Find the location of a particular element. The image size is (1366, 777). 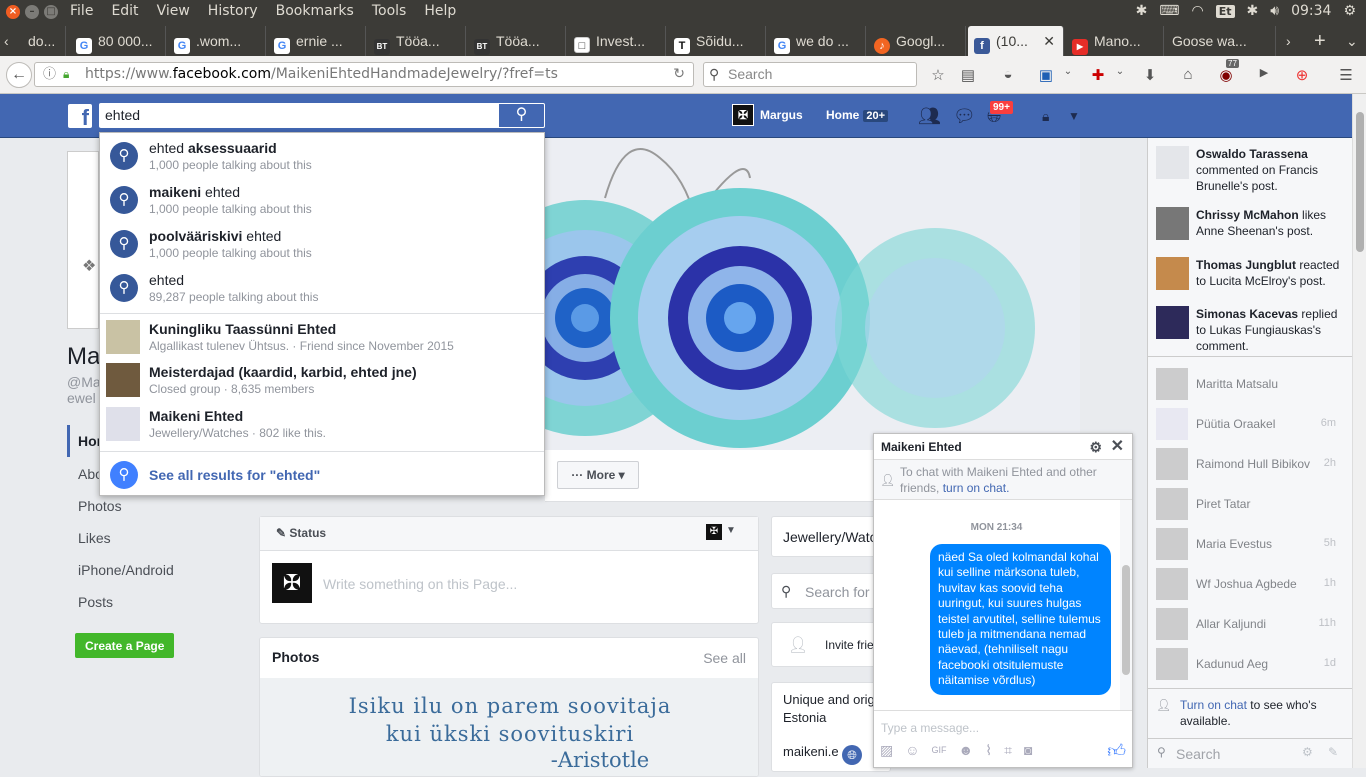

chat-search-input: Search is located at coordinates (1198, 754).